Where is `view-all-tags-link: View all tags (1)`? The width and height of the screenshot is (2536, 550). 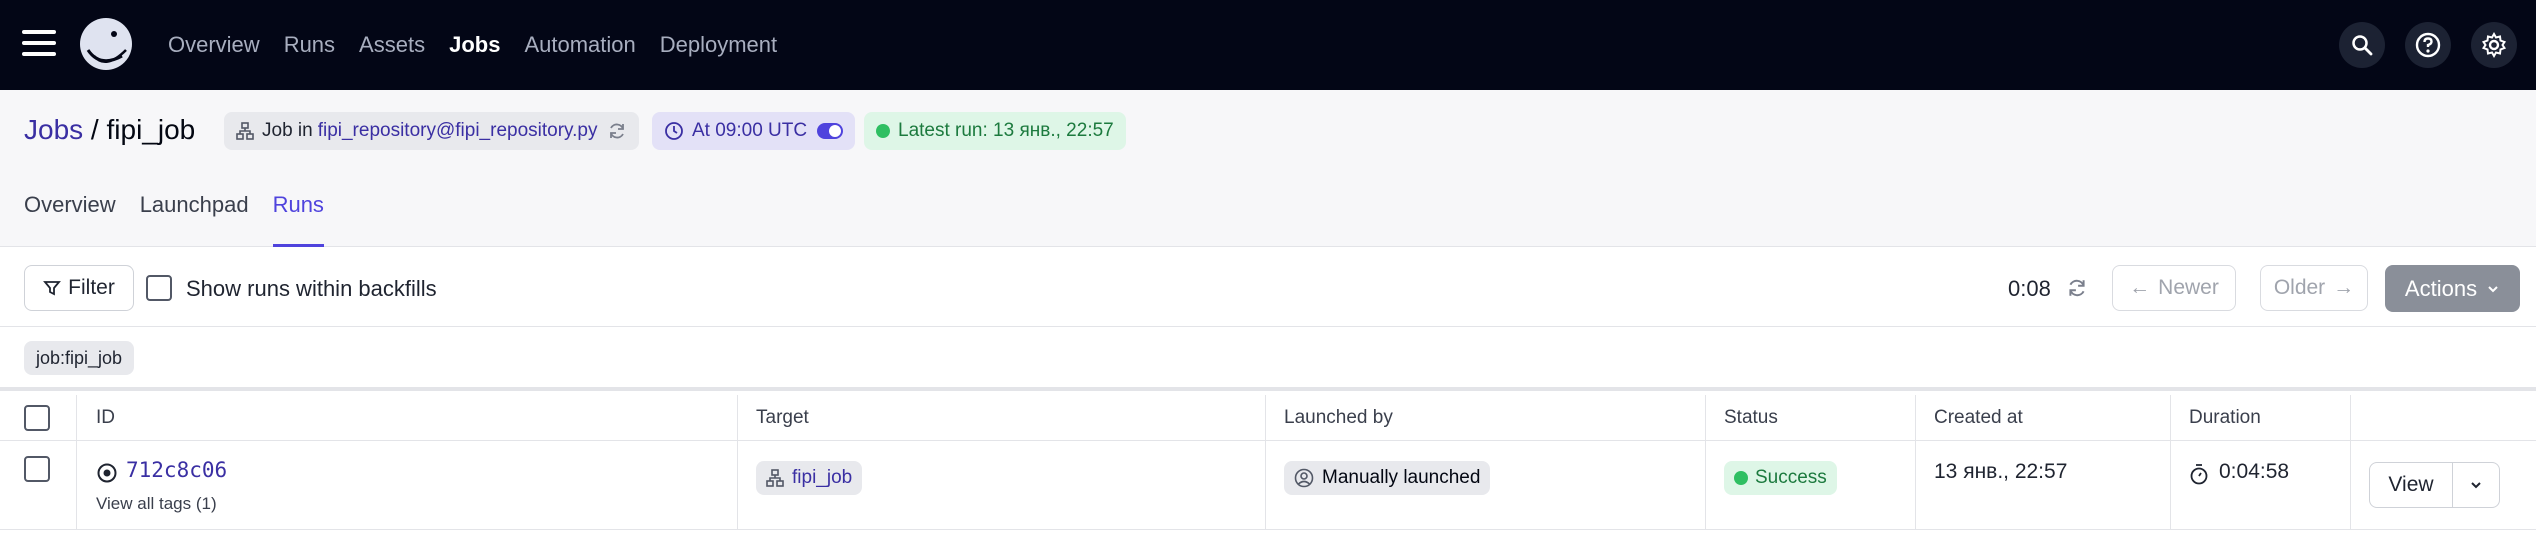 view-all-tags-link: View all tags (1) is located at coordinates (156, 504).